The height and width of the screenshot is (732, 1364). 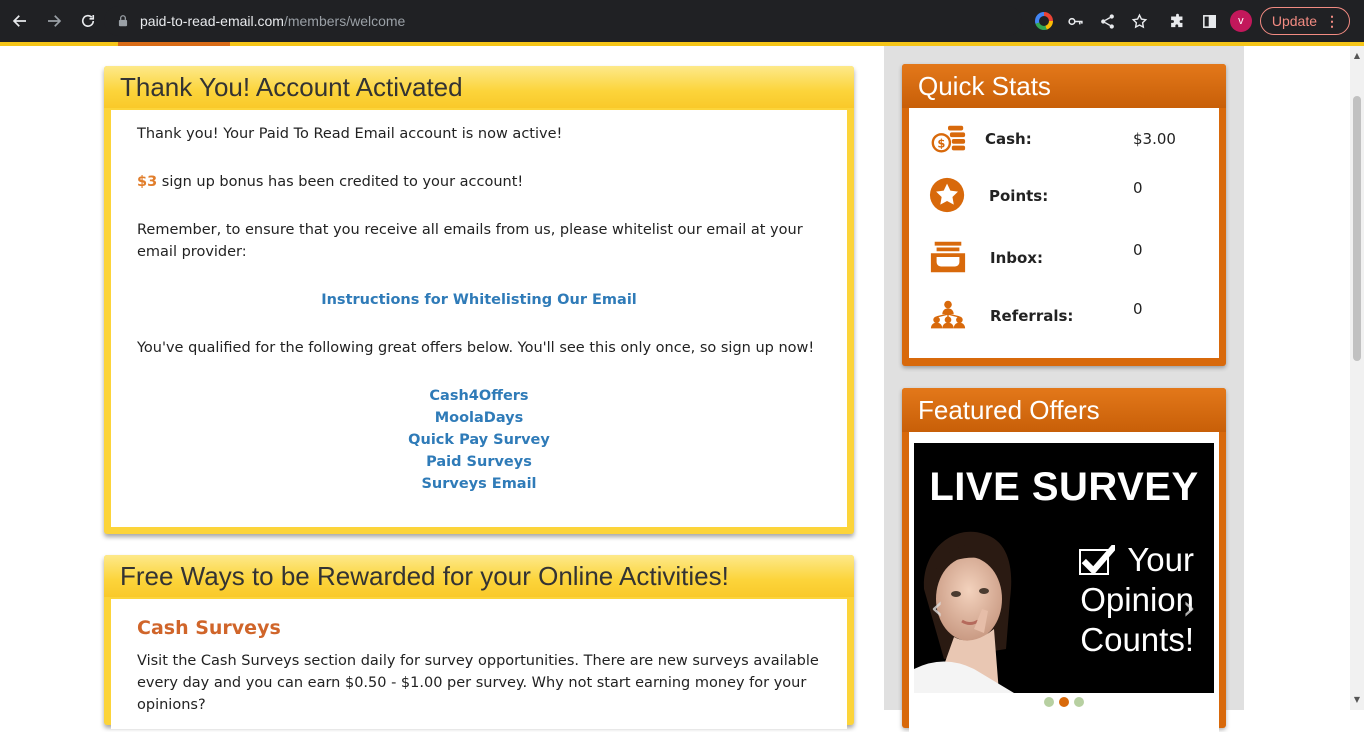 I want to click on checkbox-checked-icon, so click(x=1097, y=560).